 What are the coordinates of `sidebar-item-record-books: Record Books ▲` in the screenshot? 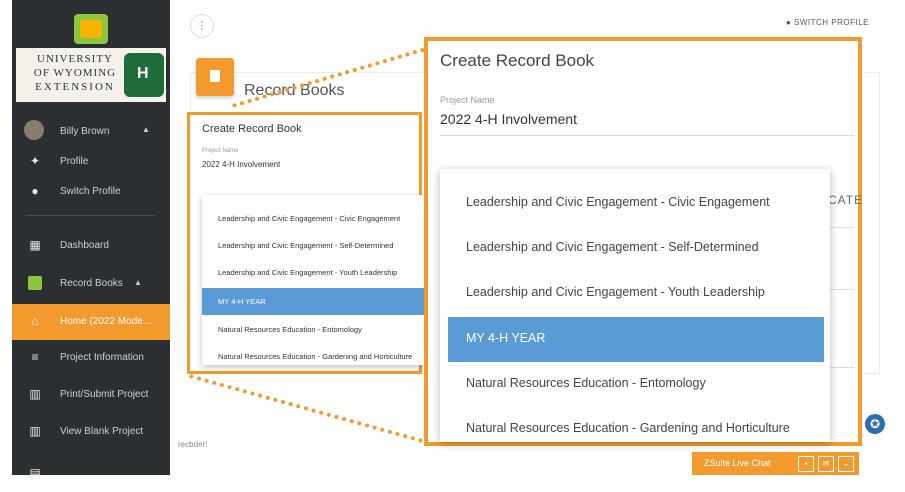 It's located at (91, 284).